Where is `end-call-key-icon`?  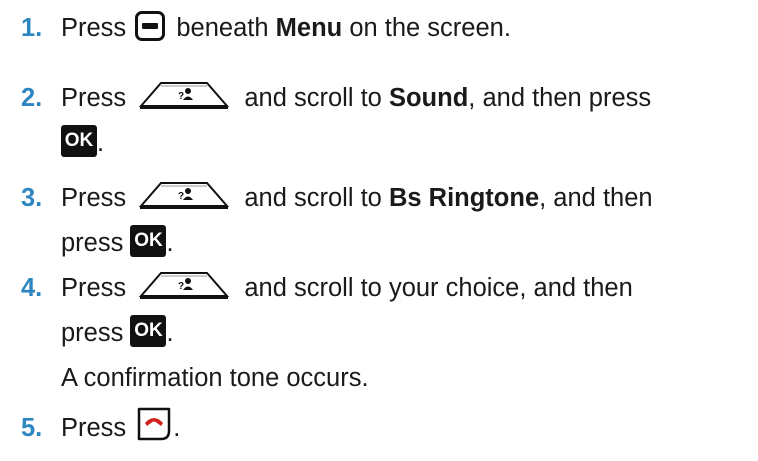 end-call-key-icon is located at coordinates (154, 424).